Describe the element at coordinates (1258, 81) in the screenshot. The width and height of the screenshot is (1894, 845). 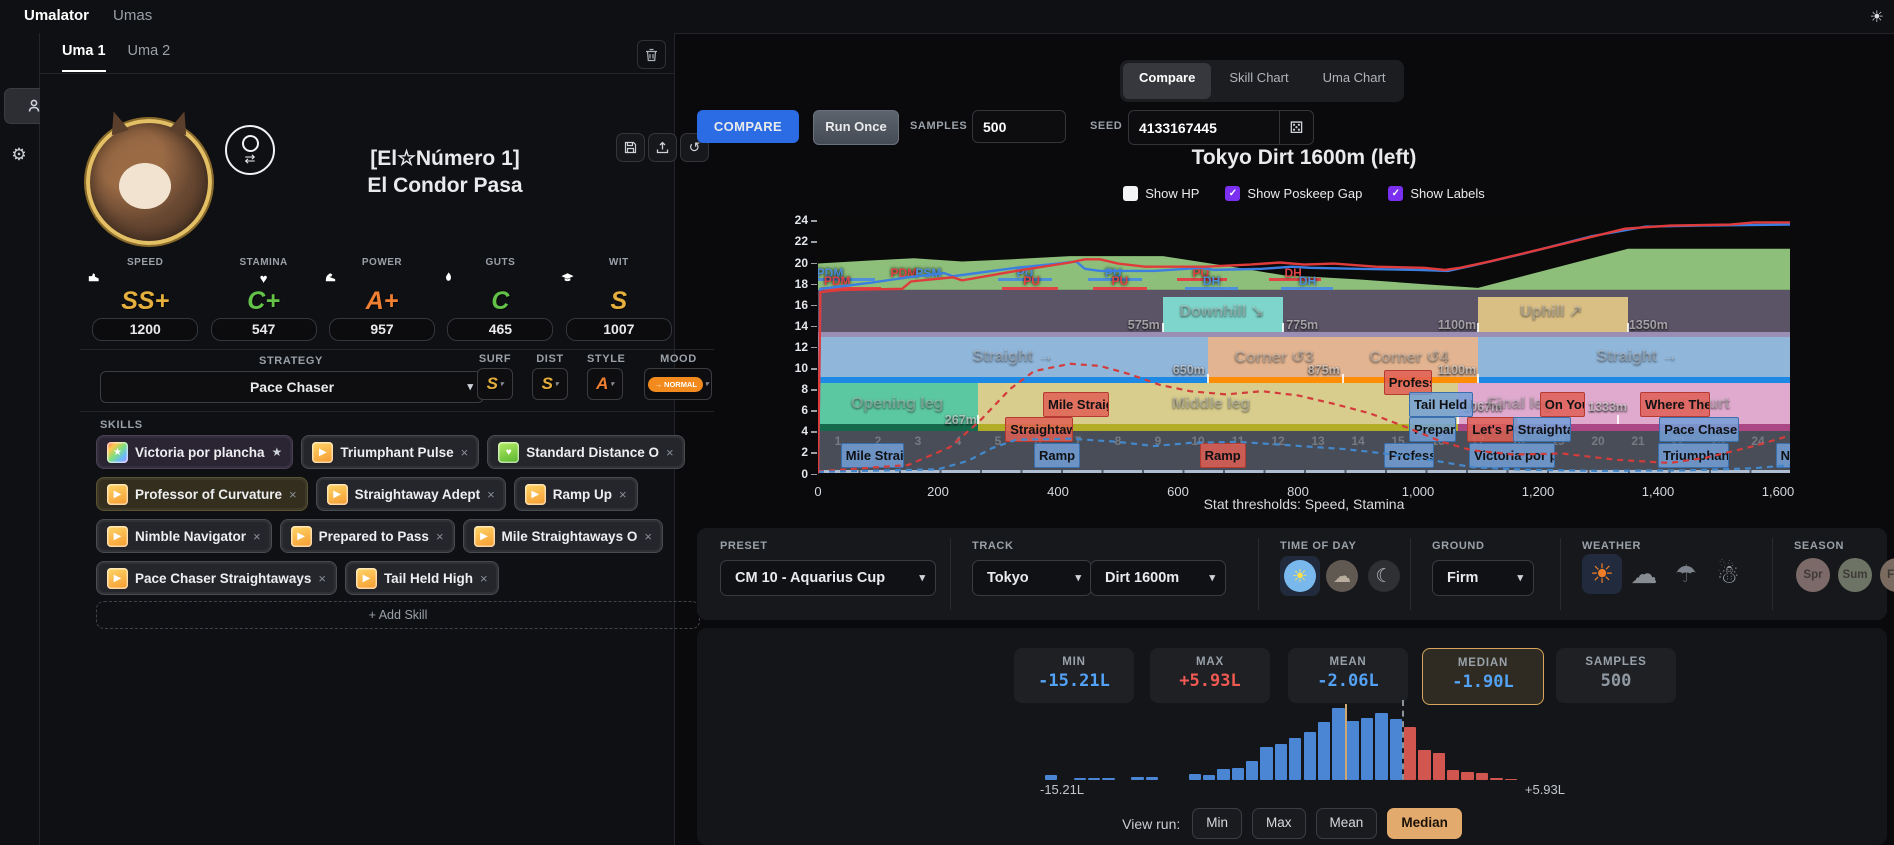
I see `tab-skill-chart: Skill Chart` at that location.